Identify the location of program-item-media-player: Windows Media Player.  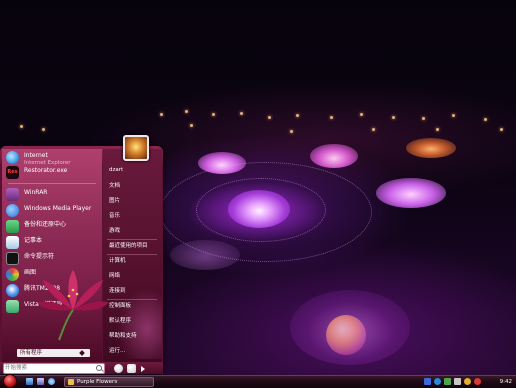
(52, 210).